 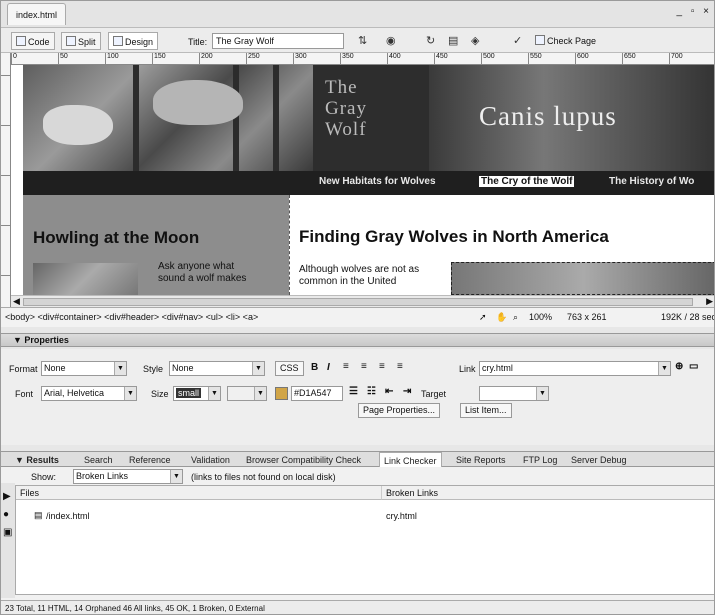 I want to click on tab-search: Search, so click(x=98, y=460).